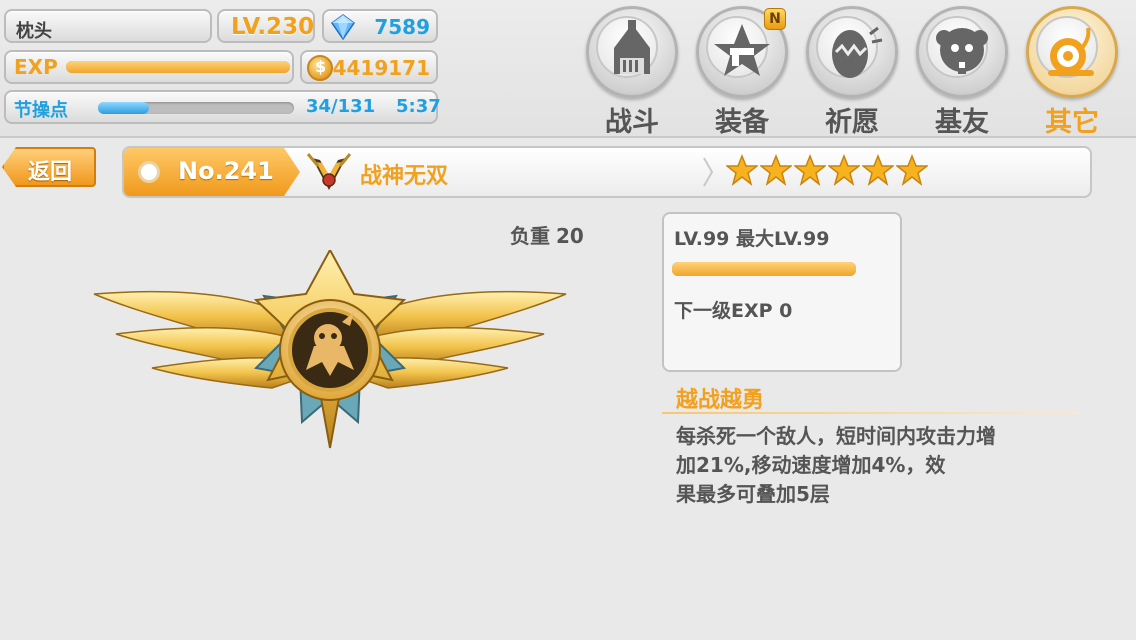 The image size is (1136, 640). Describe the element at coordinates (329, 171) in the screenshot. I see `winged-emblem-icon` at that location.